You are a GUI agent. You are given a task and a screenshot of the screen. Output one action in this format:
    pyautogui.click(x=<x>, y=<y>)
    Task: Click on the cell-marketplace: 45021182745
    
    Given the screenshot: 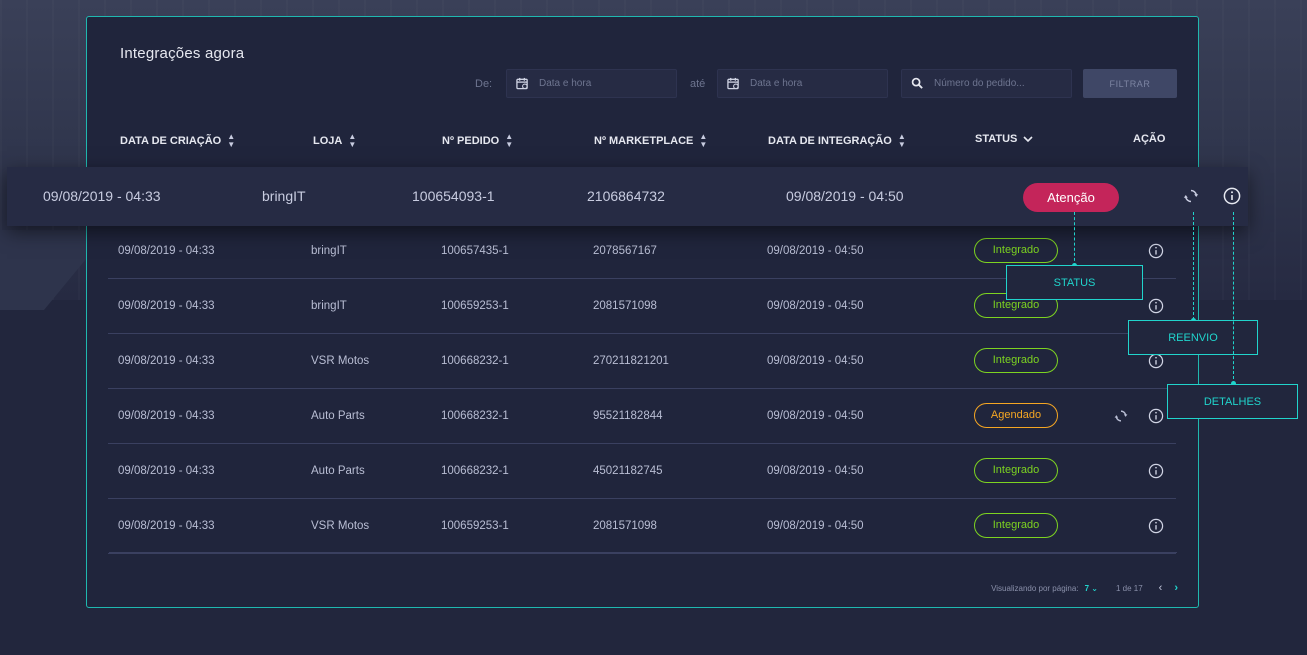 What is the action you would take?
    pyautogui.click(x=628, y=471)
    